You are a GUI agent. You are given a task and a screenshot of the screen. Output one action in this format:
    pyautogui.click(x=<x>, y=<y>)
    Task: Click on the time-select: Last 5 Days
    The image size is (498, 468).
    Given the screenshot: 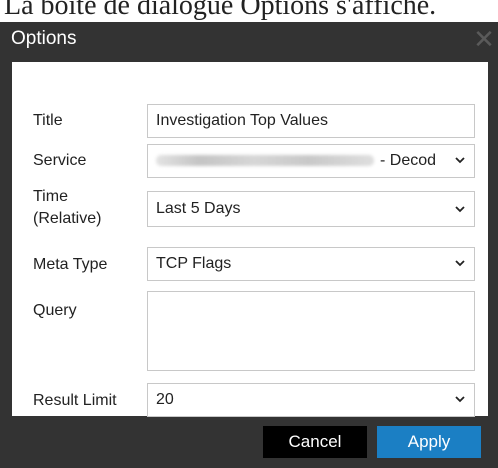 What is the action you would take?
    pyautogui.click(x=311, y=209)
    